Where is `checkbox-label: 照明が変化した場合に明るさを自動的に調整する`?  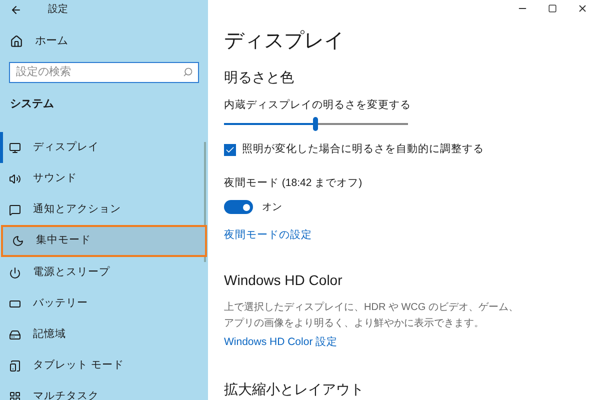
checkbox-label: 照明が変化した場合に明るさを自動的に調整する is located at coordinates (363, 149).